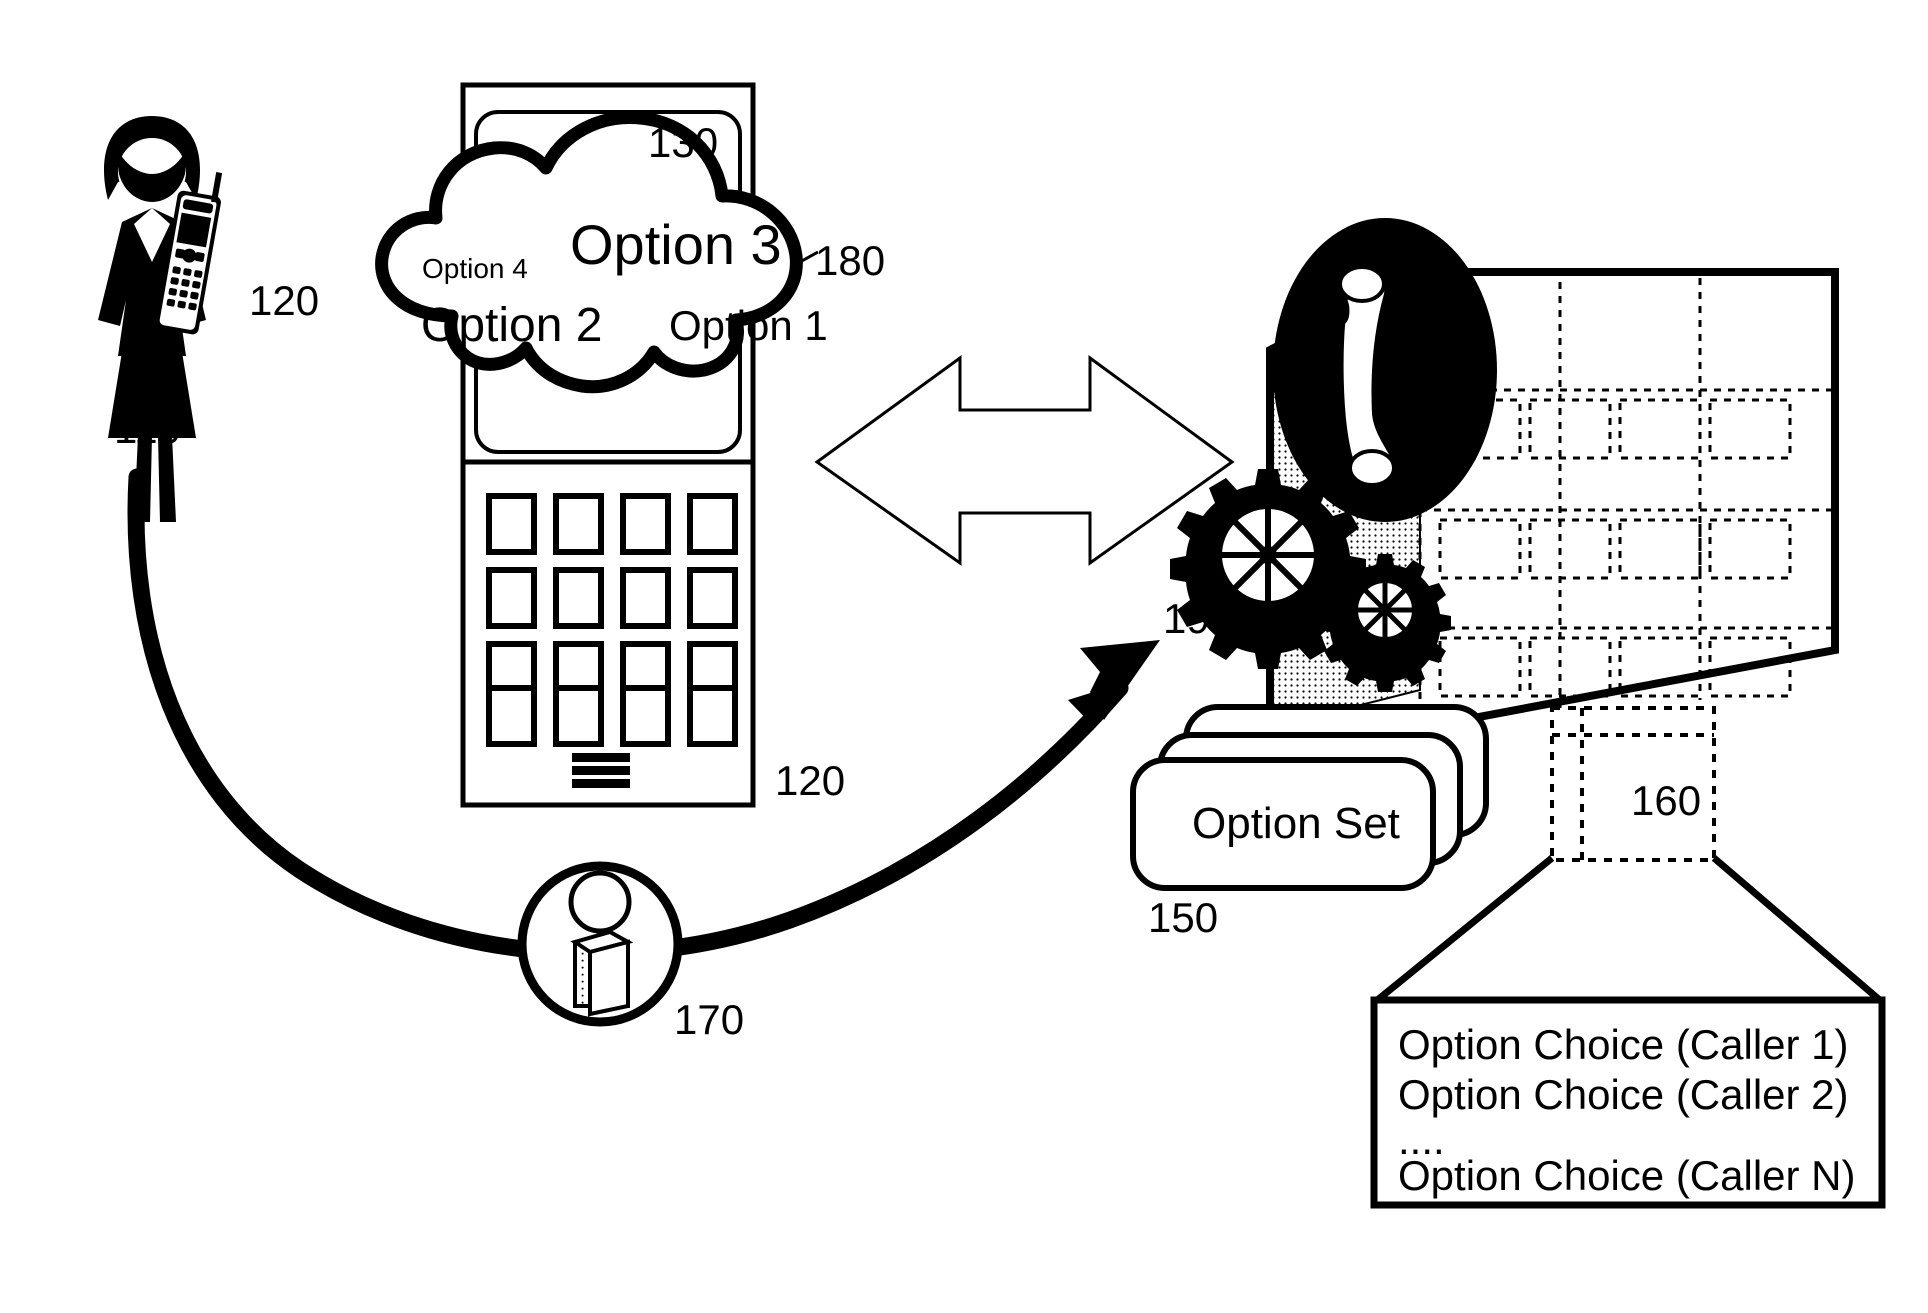 The width and height of the screenshot is (1928, 1313). What do you see at coordinates (1623, 1094) in the screenshot?
I see `option-choice-line-2: Option Choice (Caller 2)` at bounding box center [1623, 1094].